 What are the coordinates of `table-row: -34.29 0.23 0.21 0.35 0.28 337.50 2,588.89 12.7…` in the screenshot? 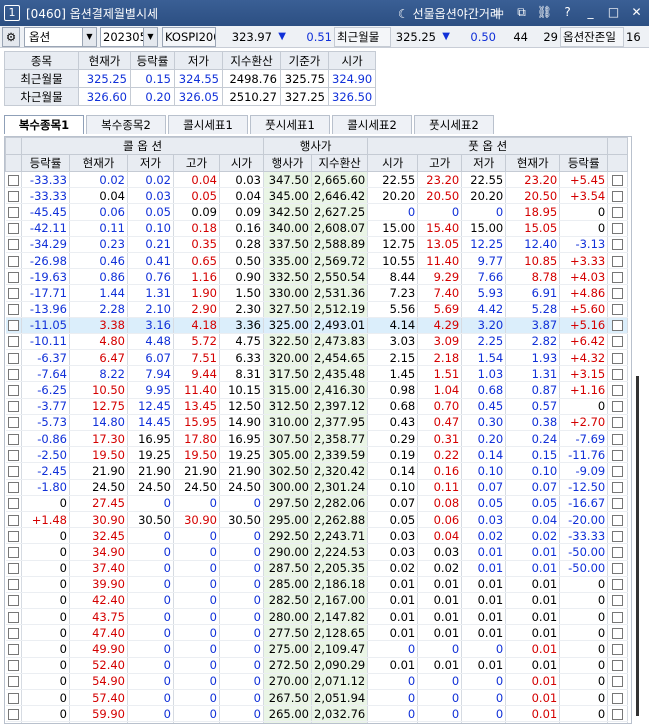 It's located at (317, 244).